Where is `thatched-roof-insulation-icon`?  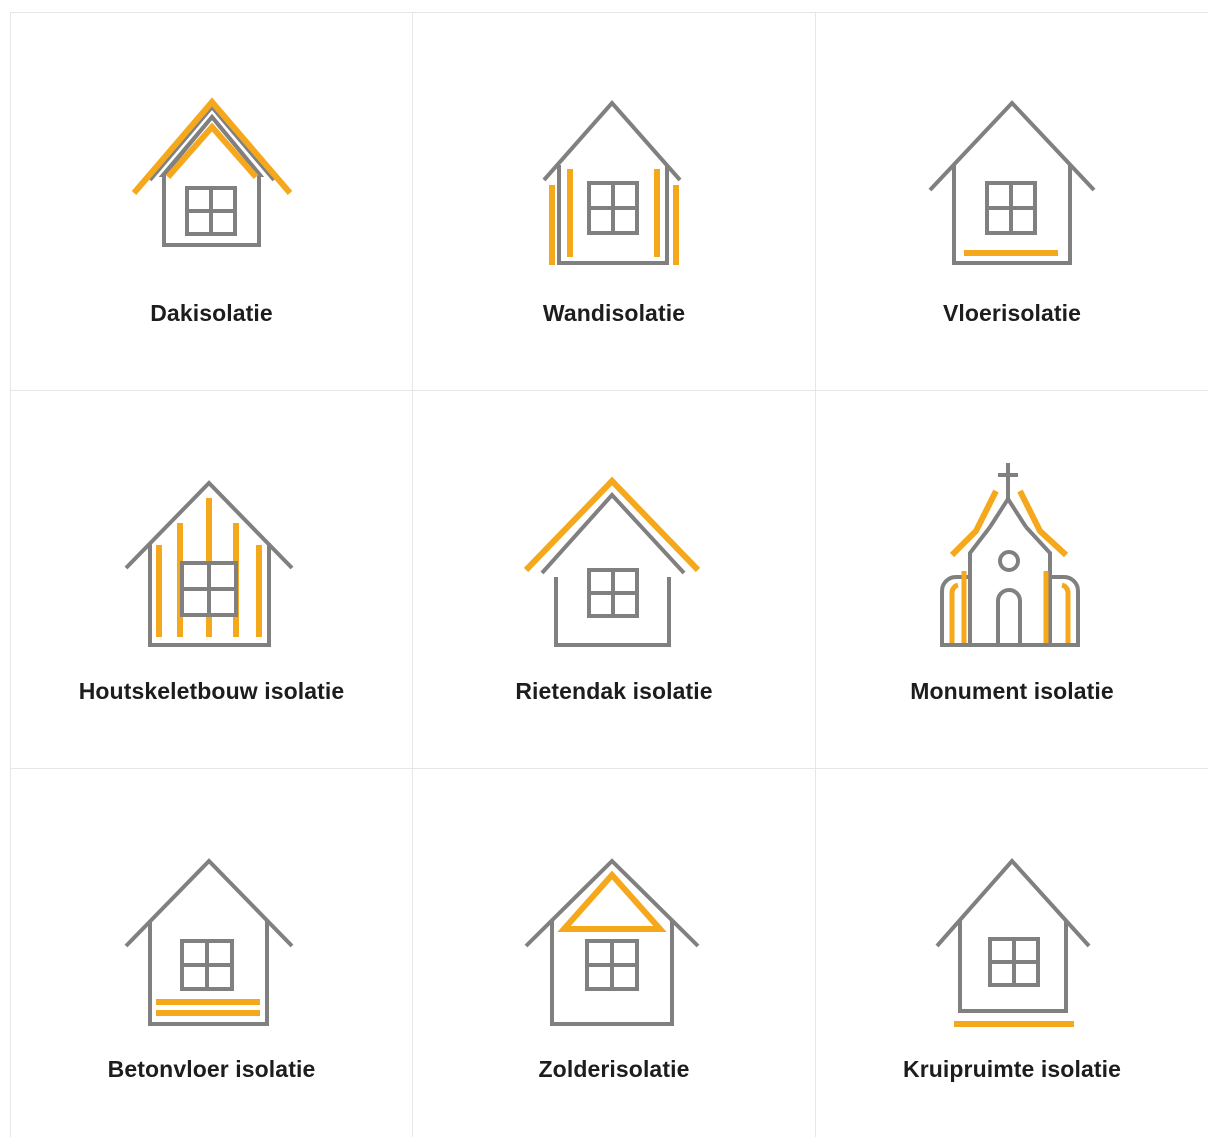 thatched-roof-insulation-icon is located at coordinates (614, 553).